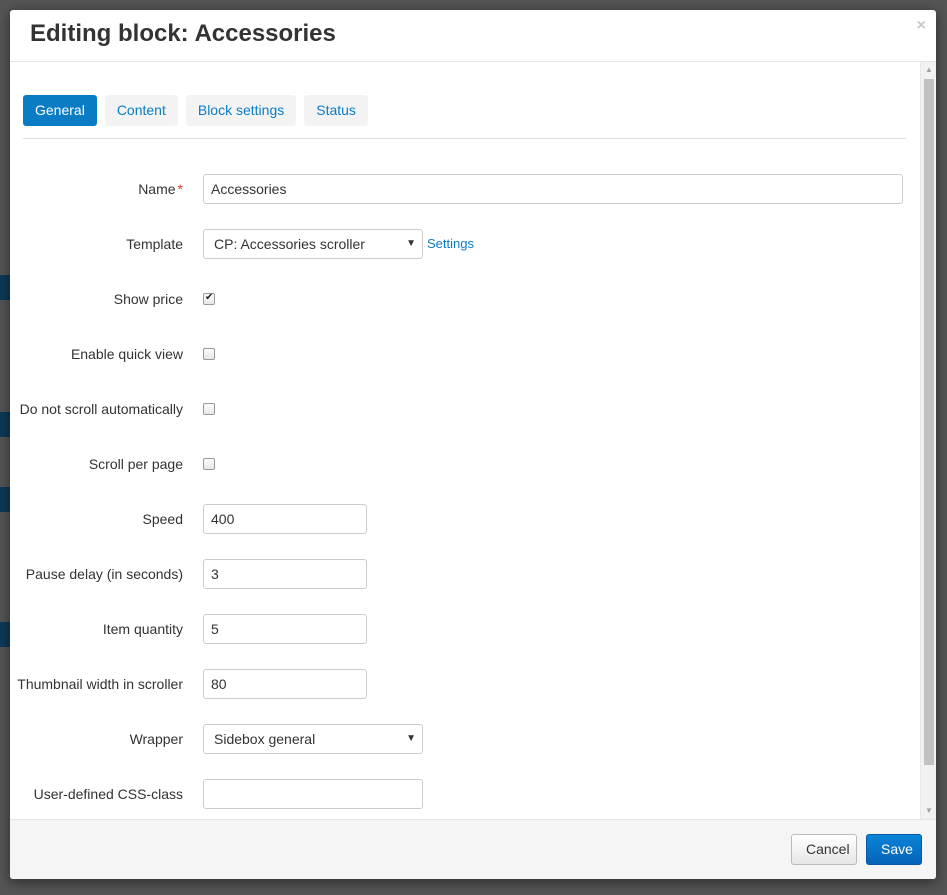  I want to click on thumbnail-width-row: Thumbnail width in scroller 80, so click(465, 684).